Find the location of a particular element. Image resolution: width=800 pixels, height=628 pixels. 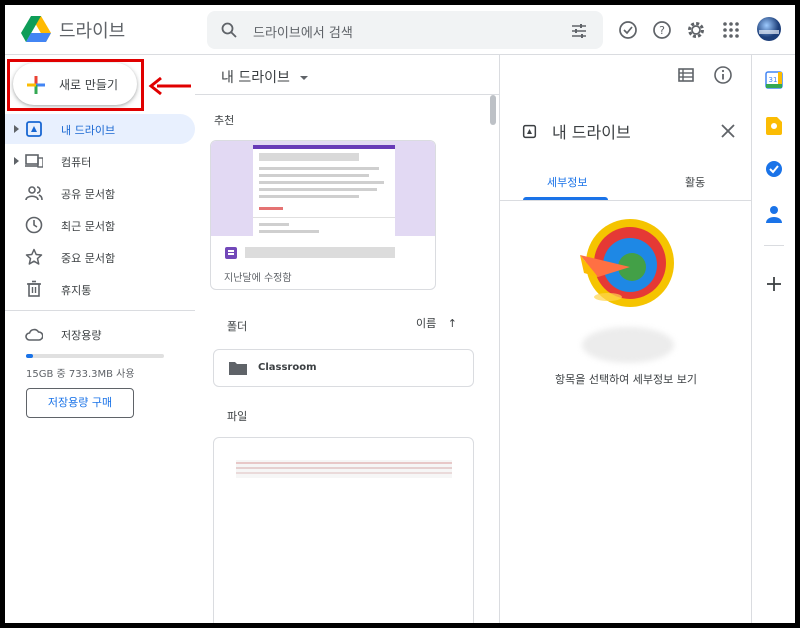

blurred-text is located at coordinates (309, 157).